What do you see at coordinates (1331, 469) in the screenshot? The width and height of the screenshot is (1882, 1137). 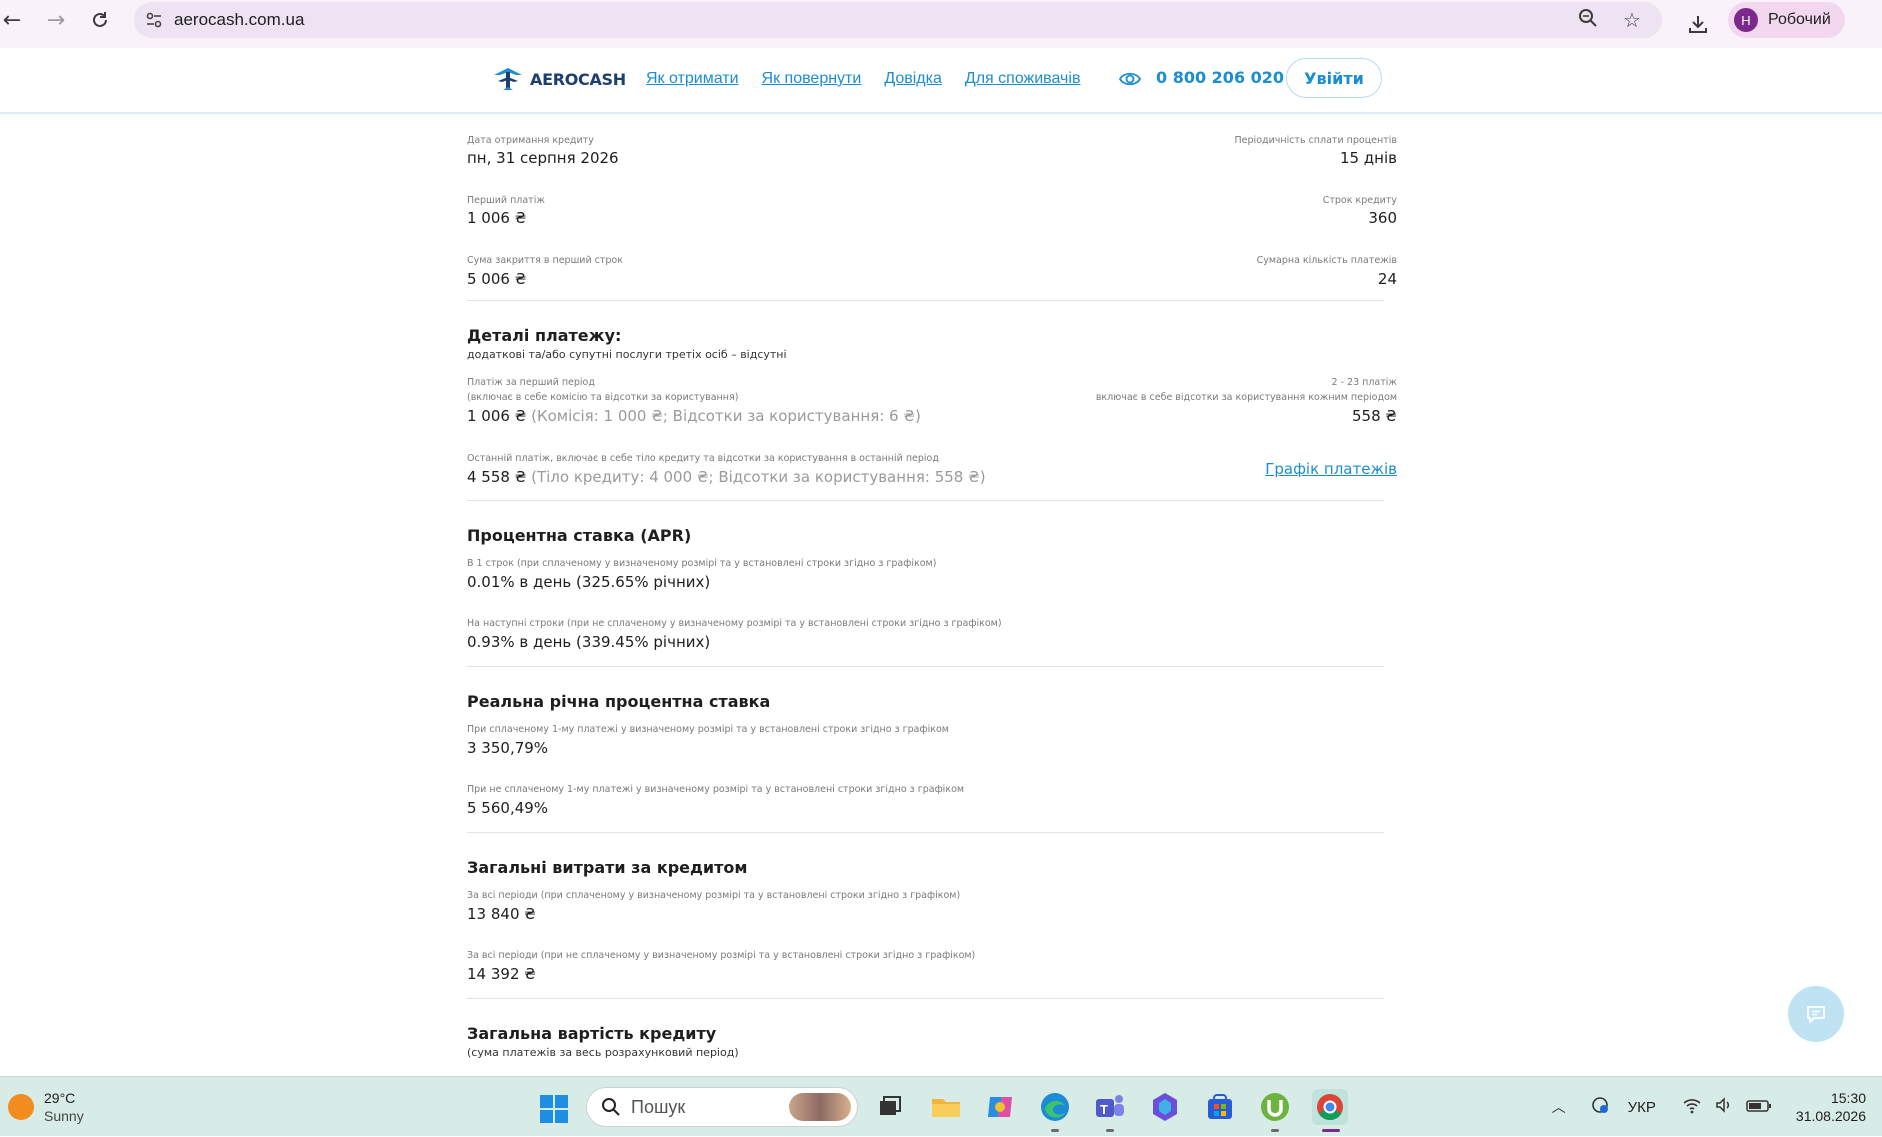 I see `payment-schedule-link: Графік платежів` at bounding box center [1331, 469].